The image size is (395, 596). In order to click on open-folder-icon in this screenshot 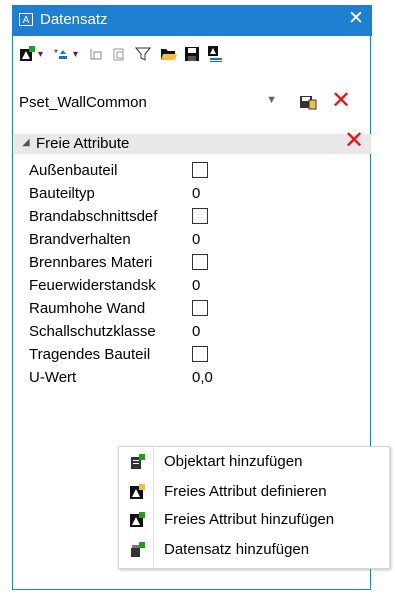, I will do `click(169, 54)`.